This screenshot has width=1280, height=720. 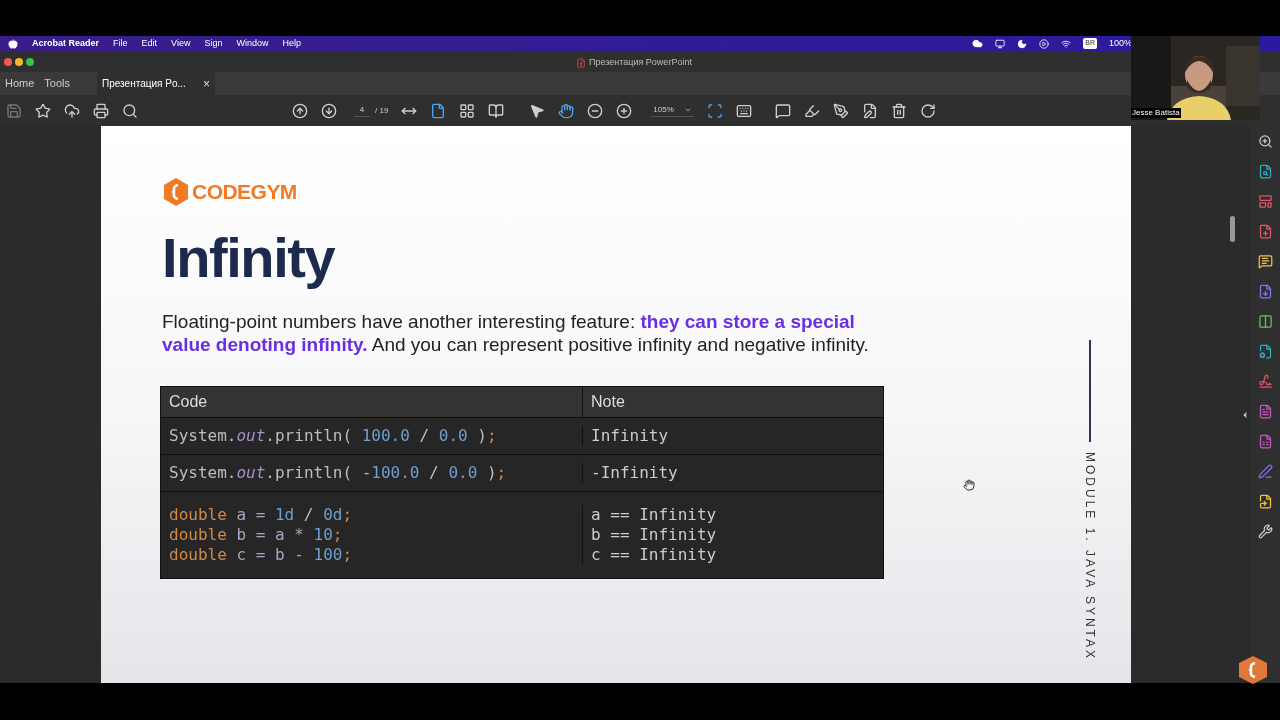 I want to click on play-icon, so click(x=1044, y=43).